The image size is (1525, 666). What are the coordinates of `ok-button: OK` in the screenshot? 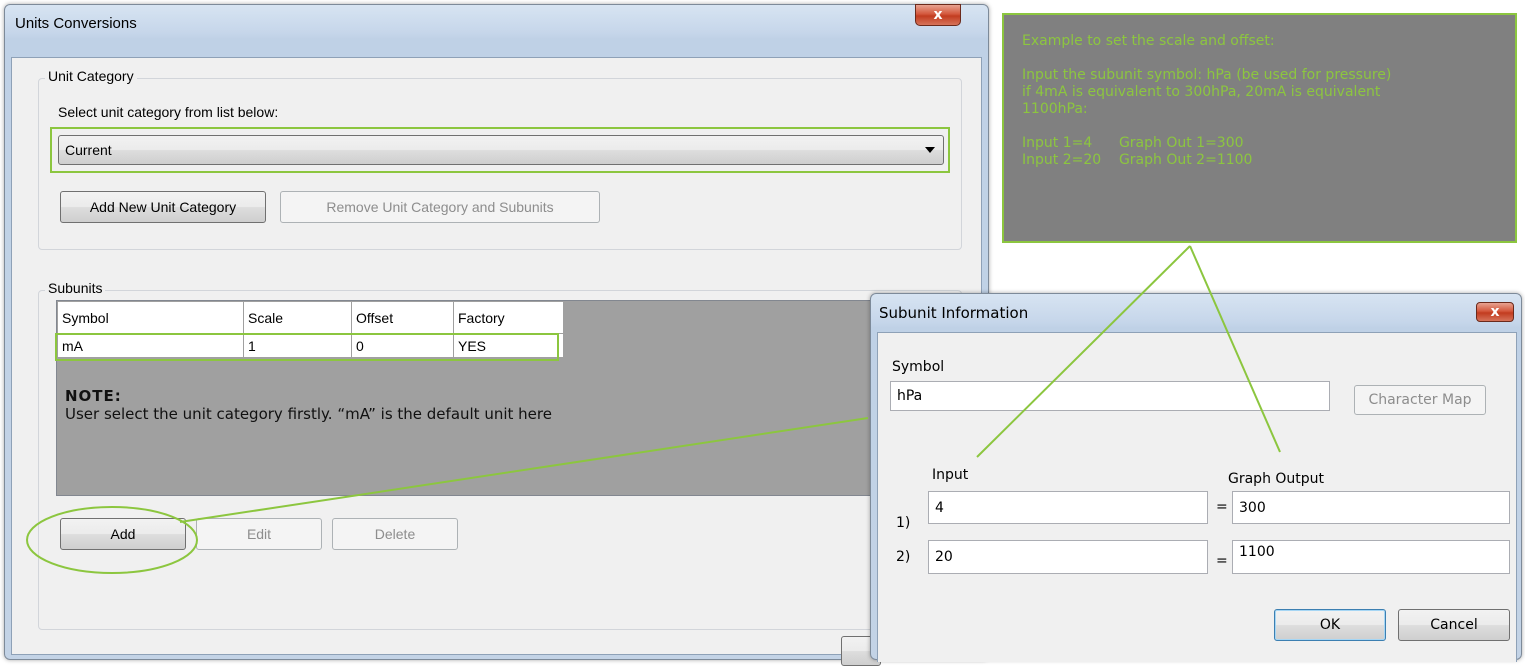 It's located at (1330, 625).